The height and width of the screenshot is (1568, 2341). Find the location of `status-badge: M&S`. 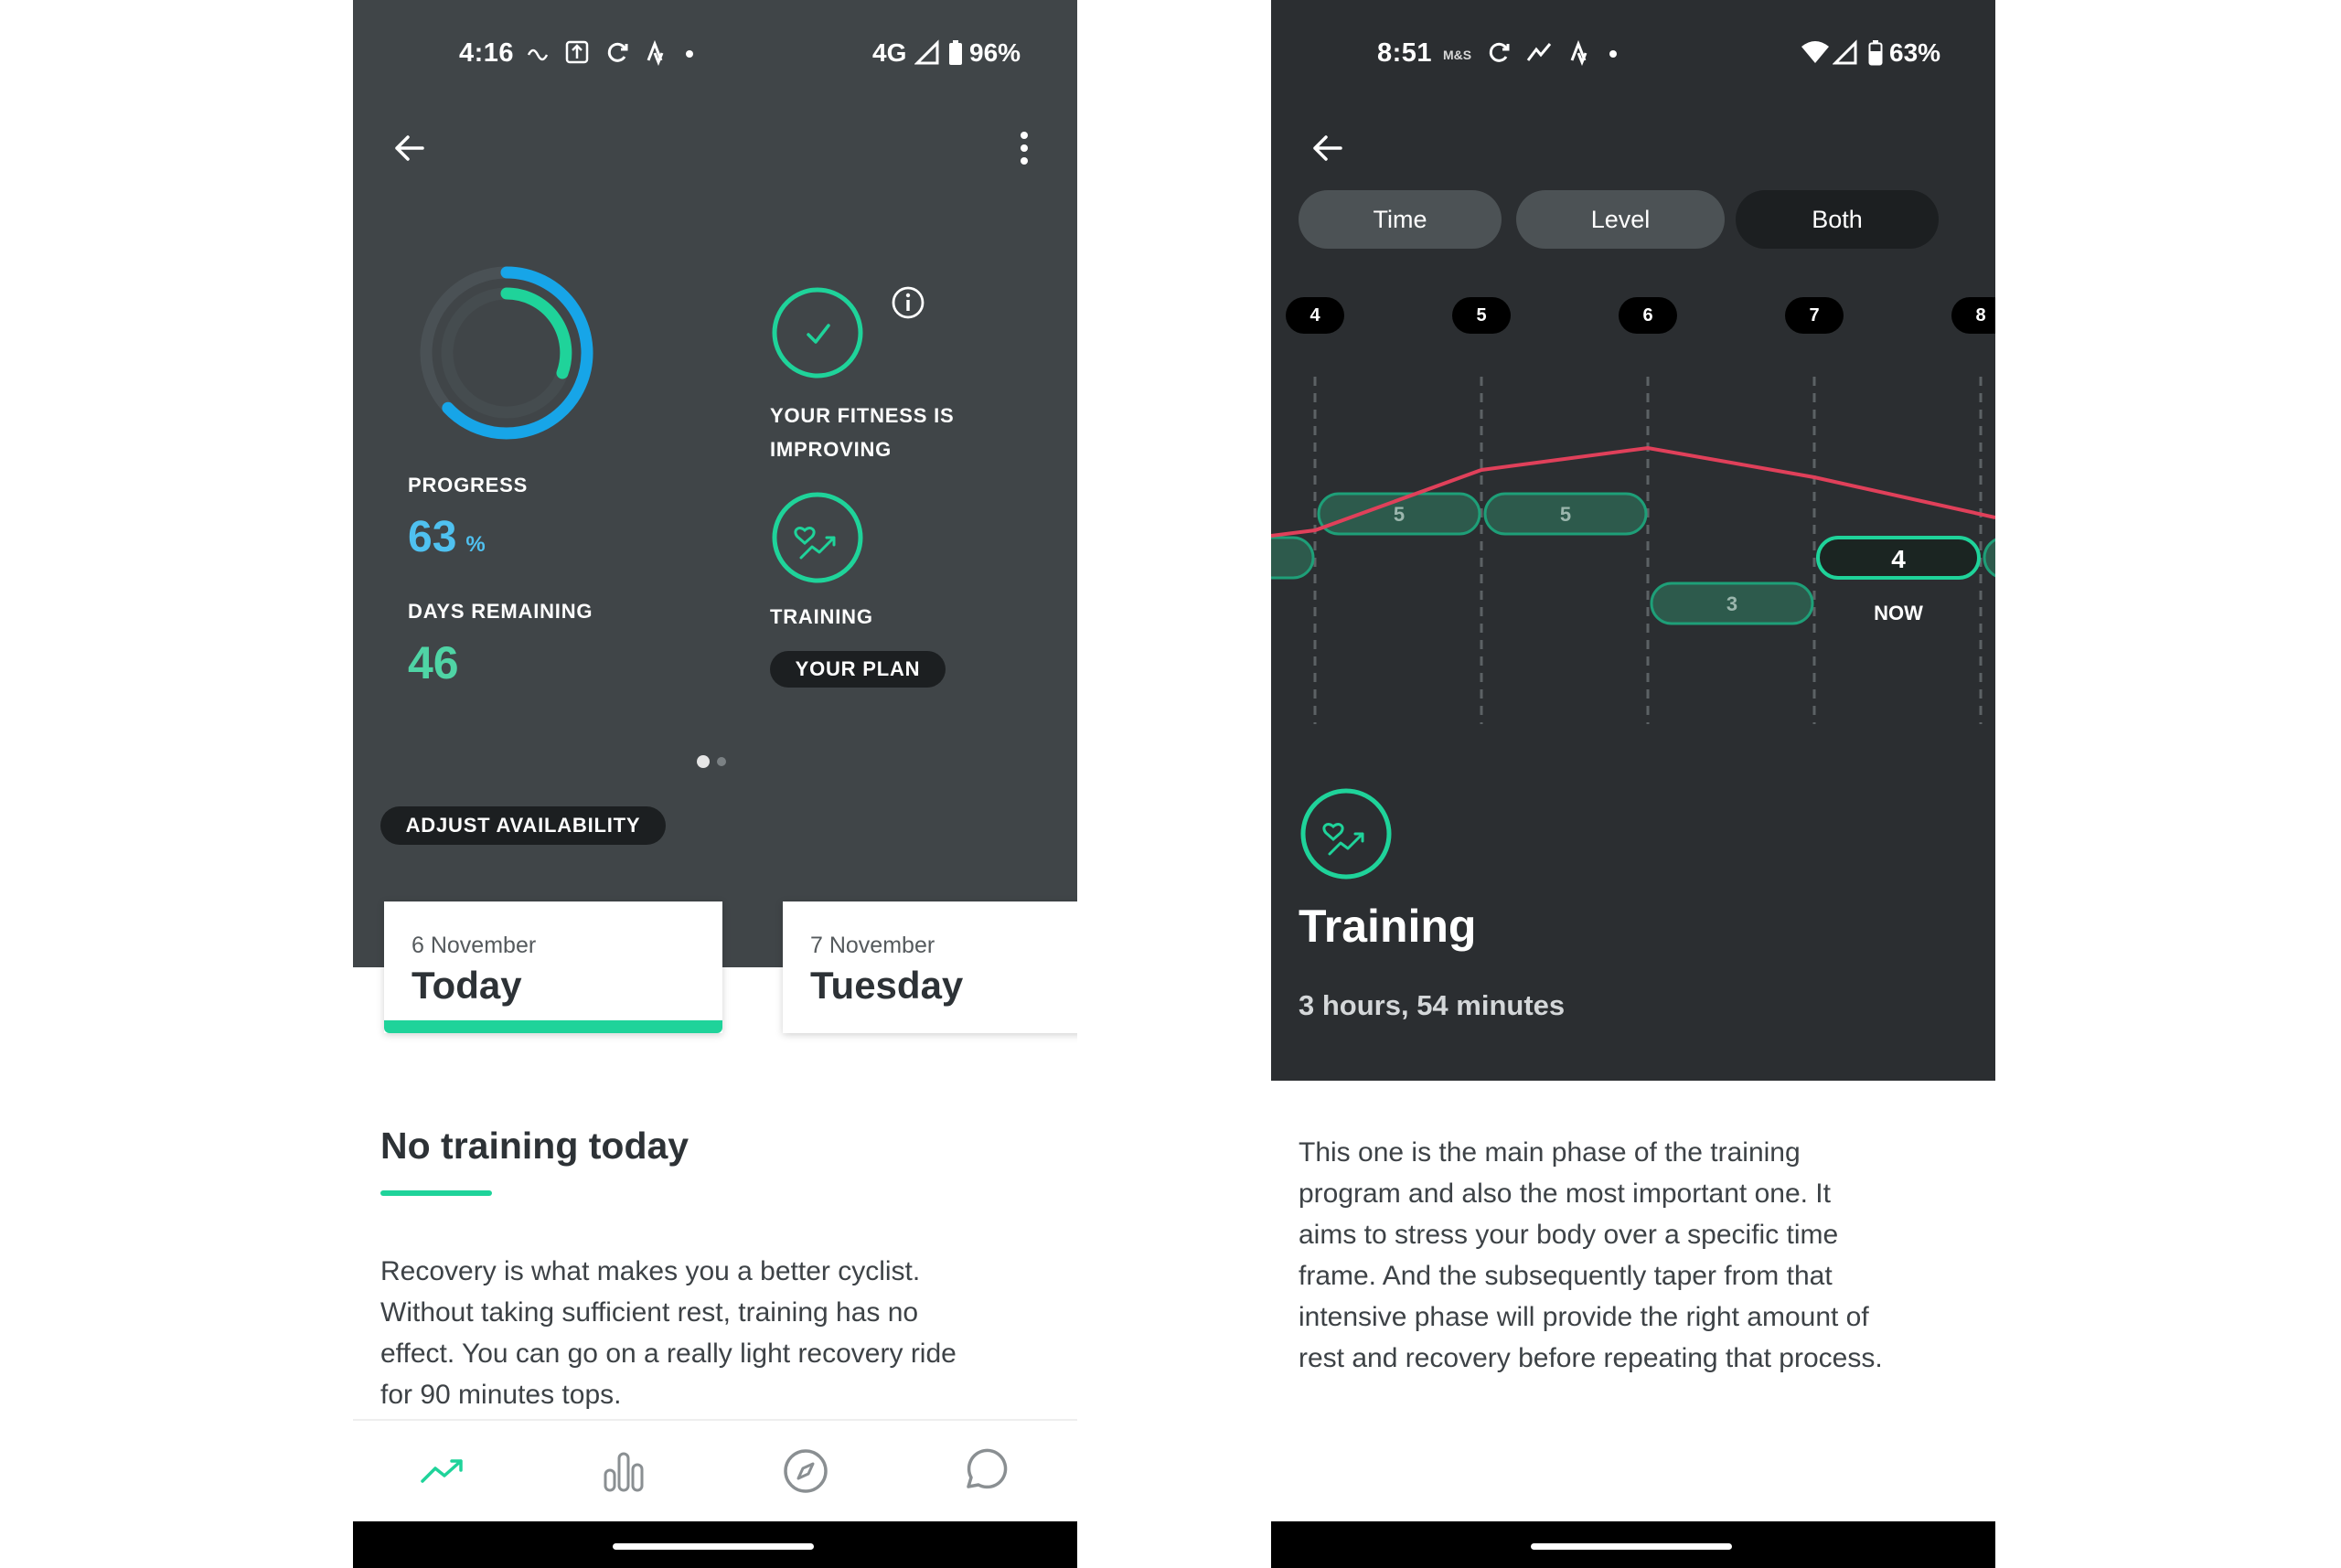

status-badge: M&S is located at coordinates (1458, 55).